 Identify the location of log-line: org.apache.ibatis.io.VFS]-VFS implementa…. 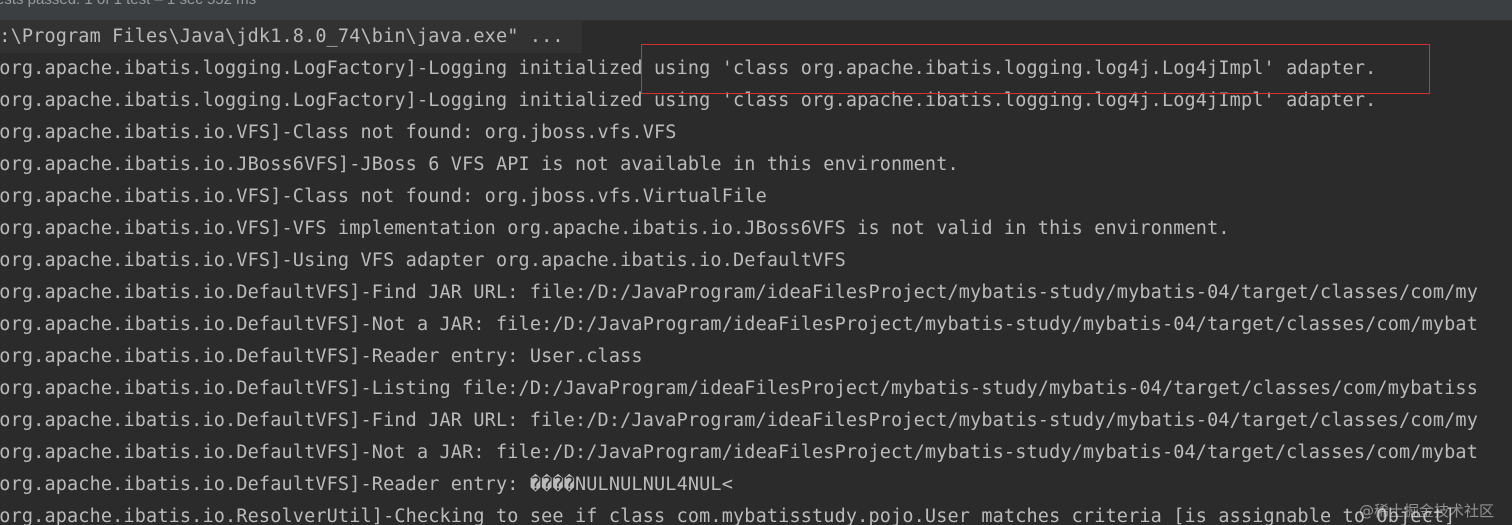
(615, 228).